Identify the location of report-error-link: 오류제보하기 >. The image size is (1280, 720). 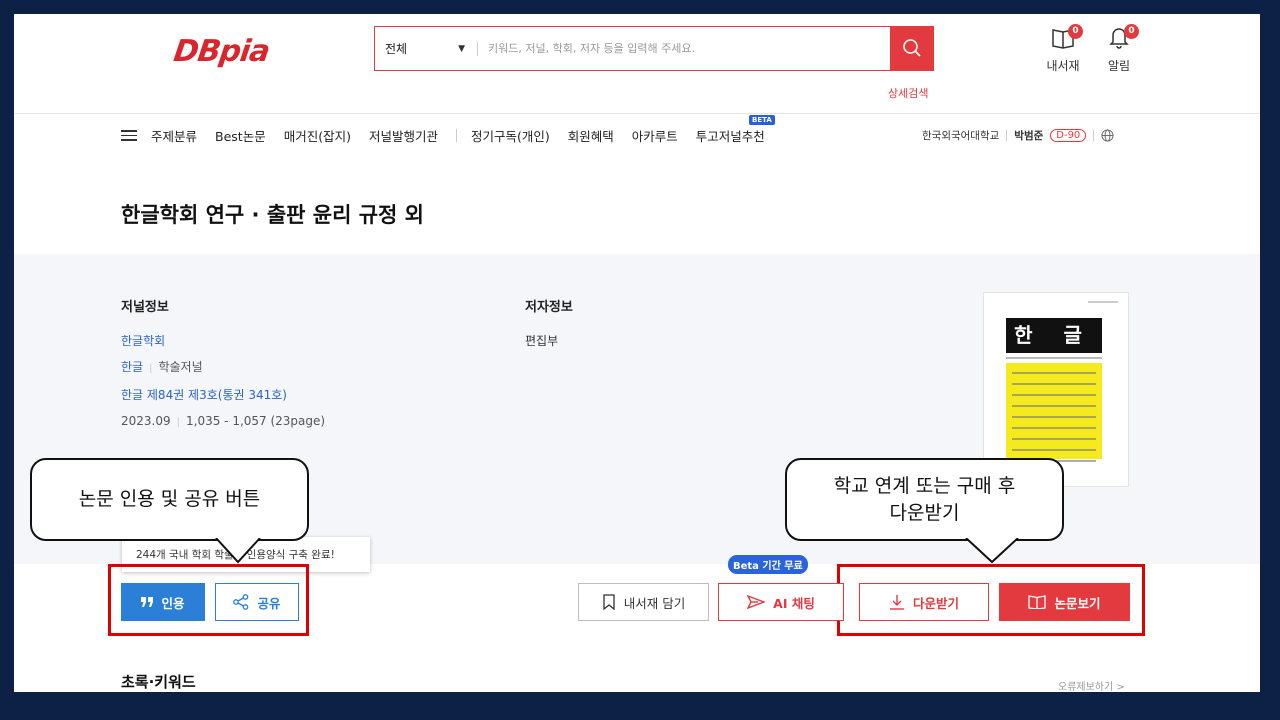
(1091, 685).